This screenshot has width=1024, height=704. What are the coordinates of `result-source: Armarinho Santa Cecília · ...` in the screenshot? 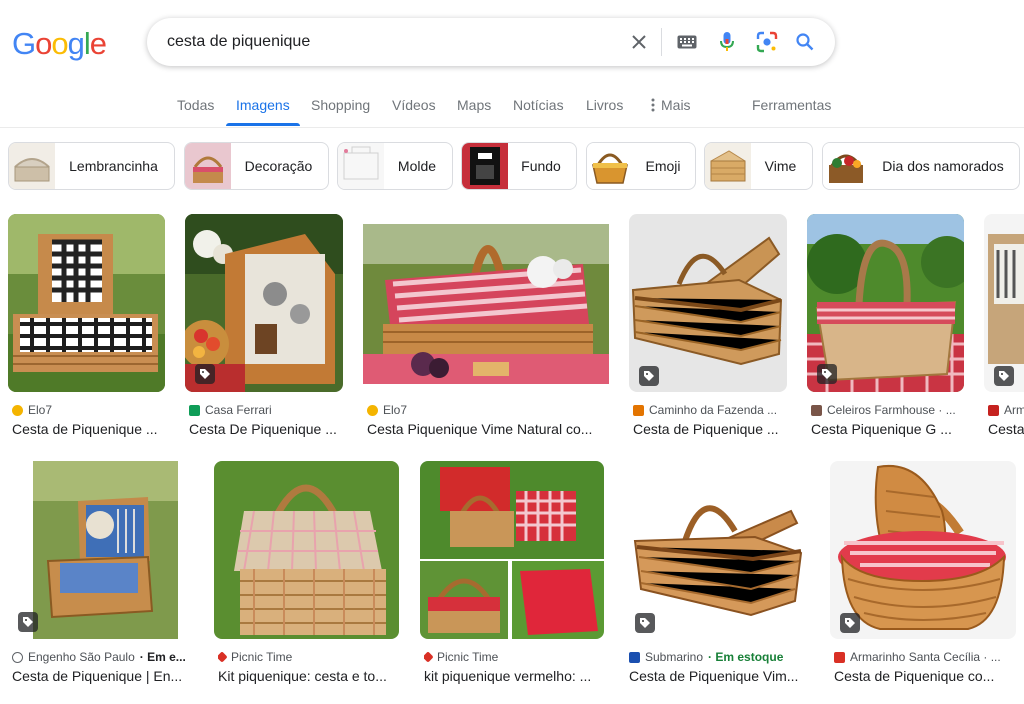 It's located at (924, 657).